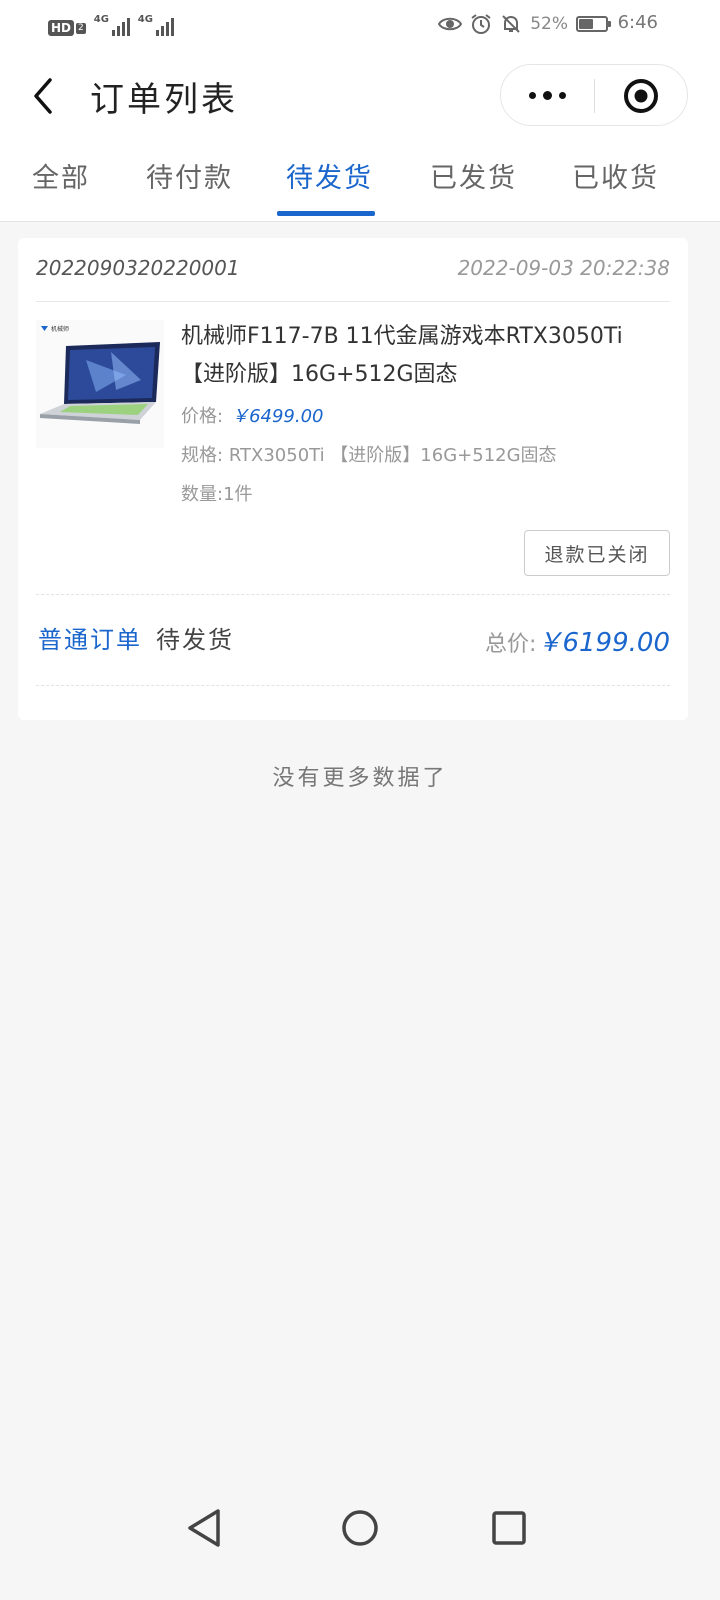 This screenshot has width=720, height=1600. What do you see at coordinates (90, 640) in the screenshot?
I see `order-type: 普通订单` at bounding box center [90, 640].